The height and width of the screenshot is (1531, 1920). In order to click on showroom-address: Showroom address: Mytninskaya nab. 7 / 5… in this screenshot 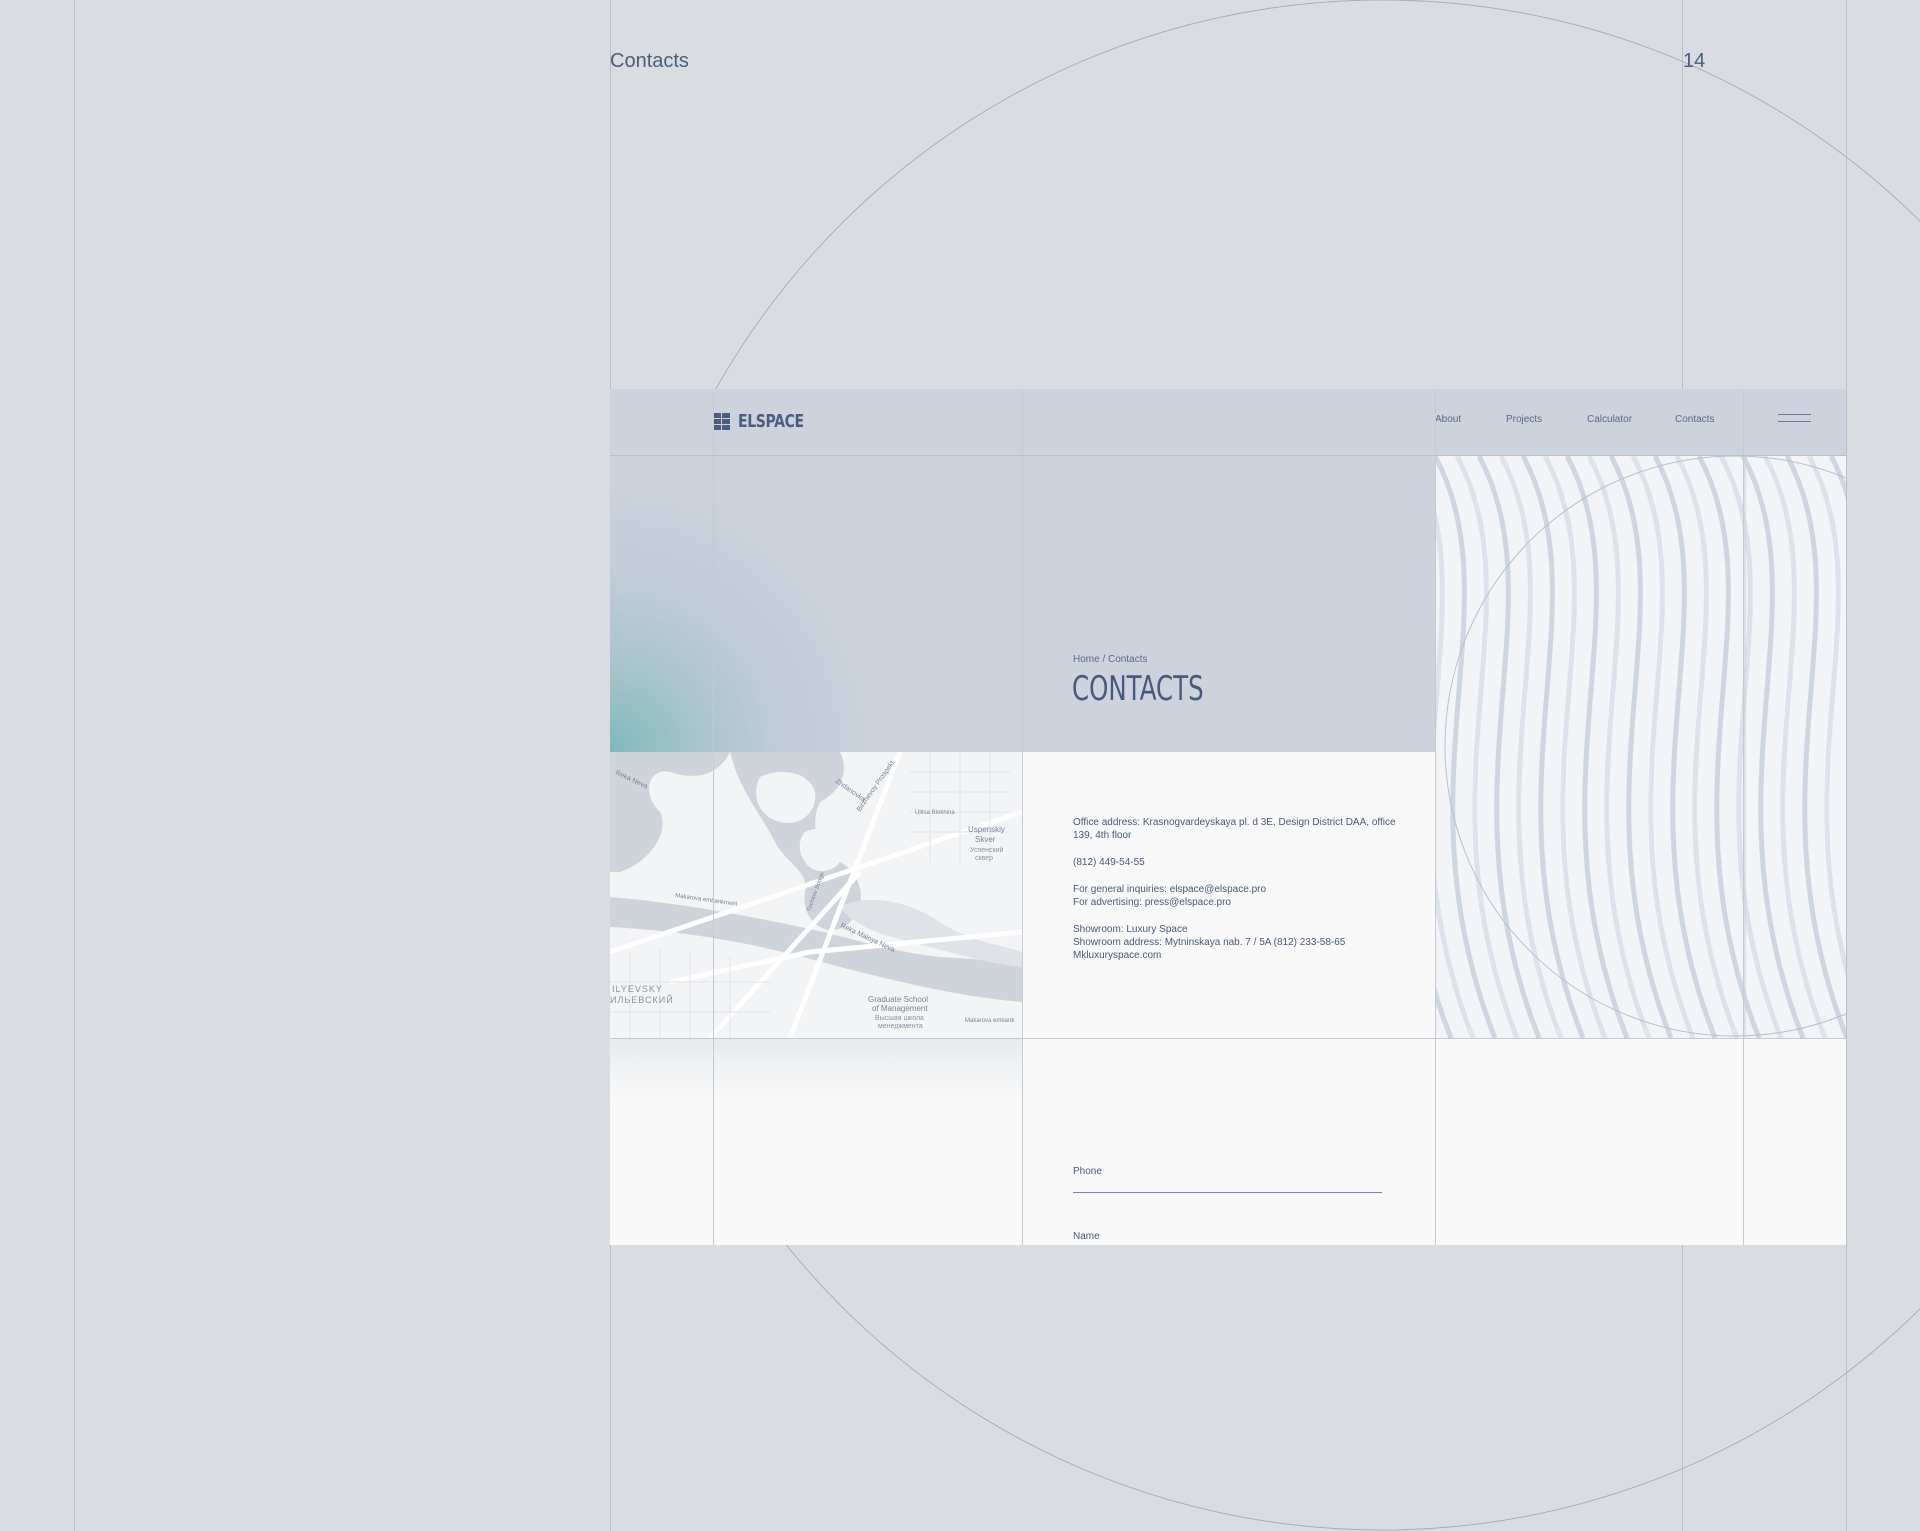, I will do `click(1209, 942)`.